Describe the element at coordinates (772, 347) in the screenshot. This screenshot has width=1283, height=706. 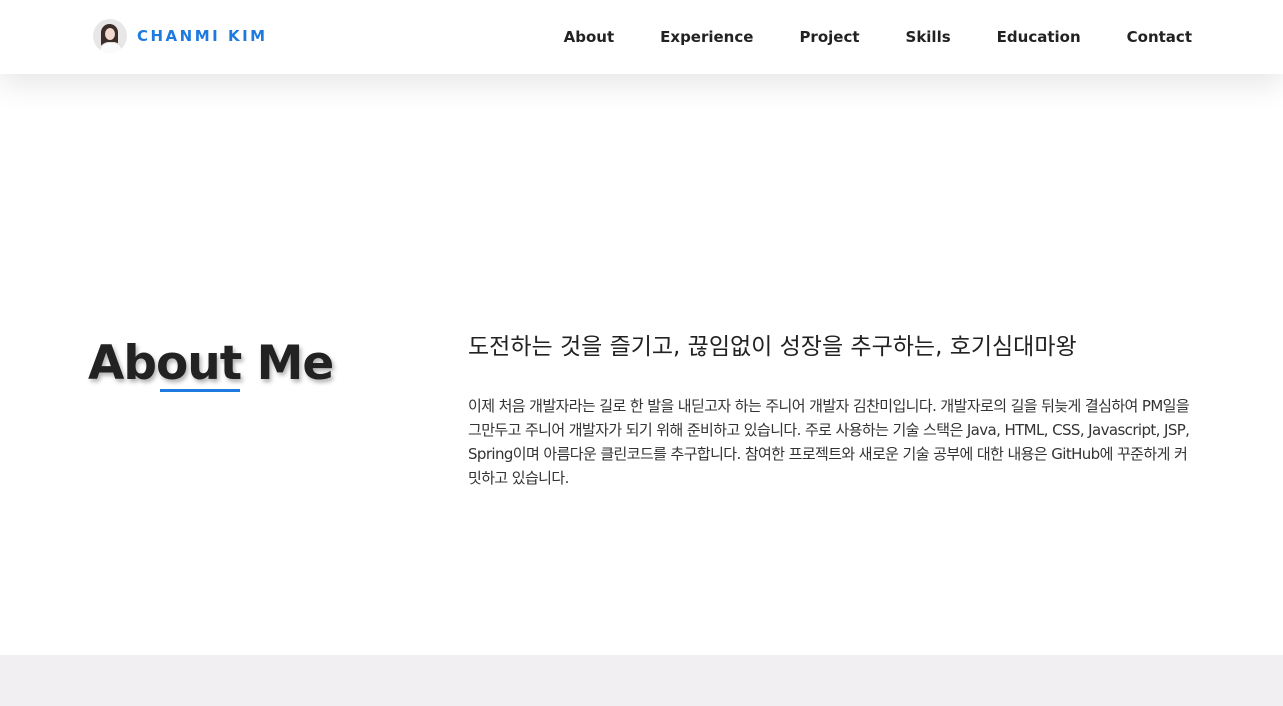
I see `about-headline: 도전하는 것을 즐기고, 끊임없이 성장을 추구하는, 호기심대마왕` at that location.